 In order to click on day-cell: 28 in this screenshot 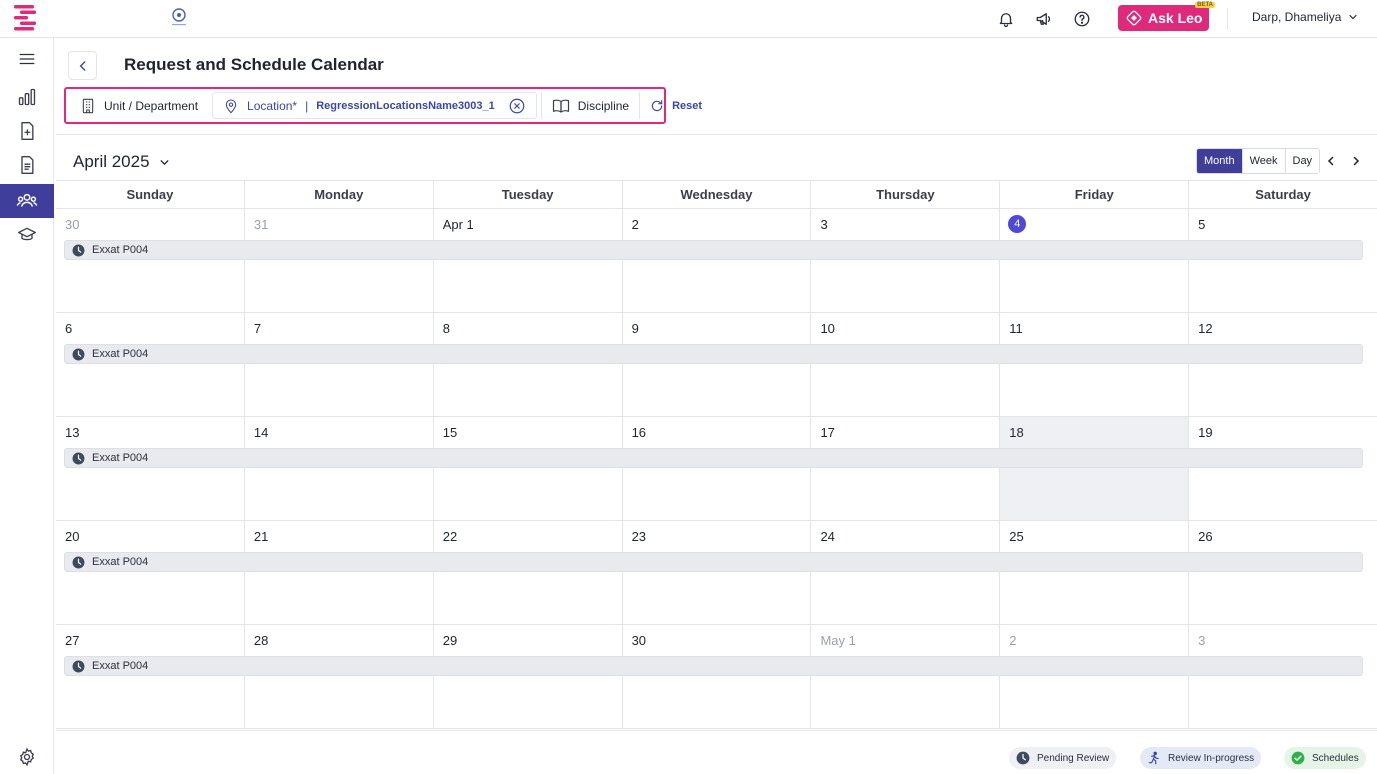, I will do `click(338, 676)`.